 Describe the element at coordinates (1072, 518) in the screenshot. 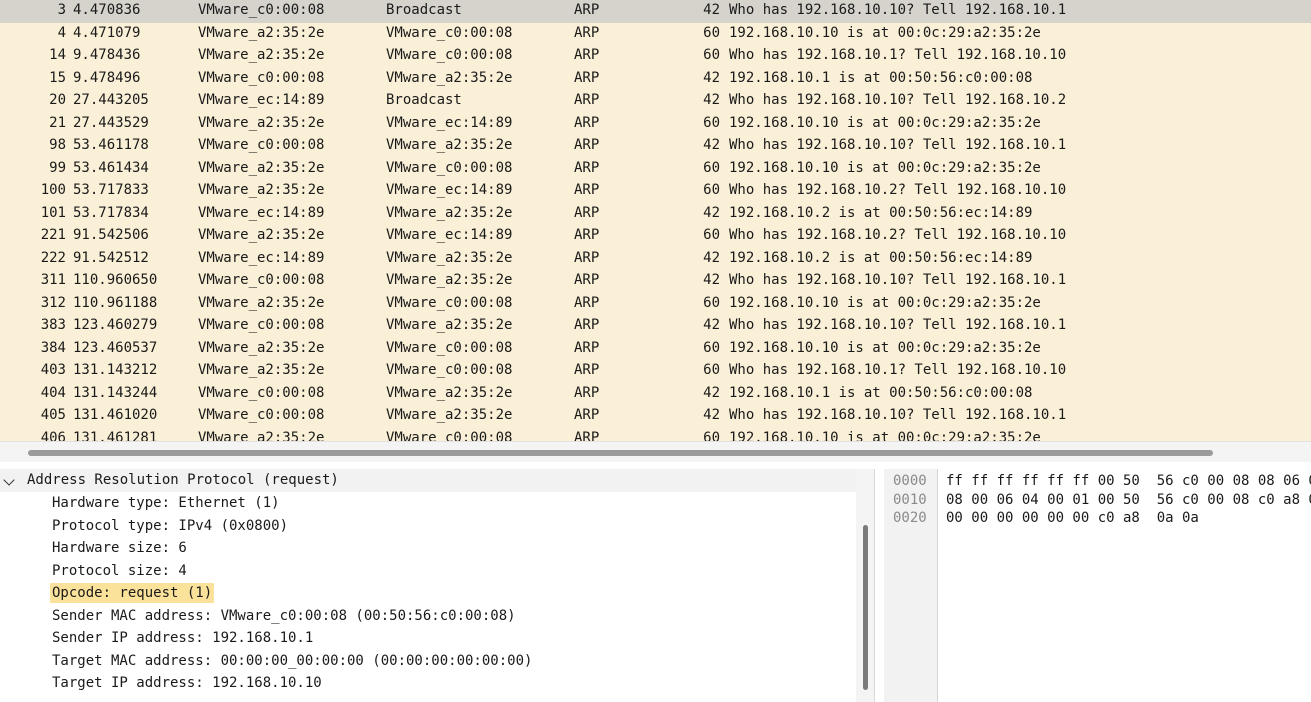

I see `bytes-hex-line: 00 00 00 00 00 00 c0 a8 0a 0a` at that location.